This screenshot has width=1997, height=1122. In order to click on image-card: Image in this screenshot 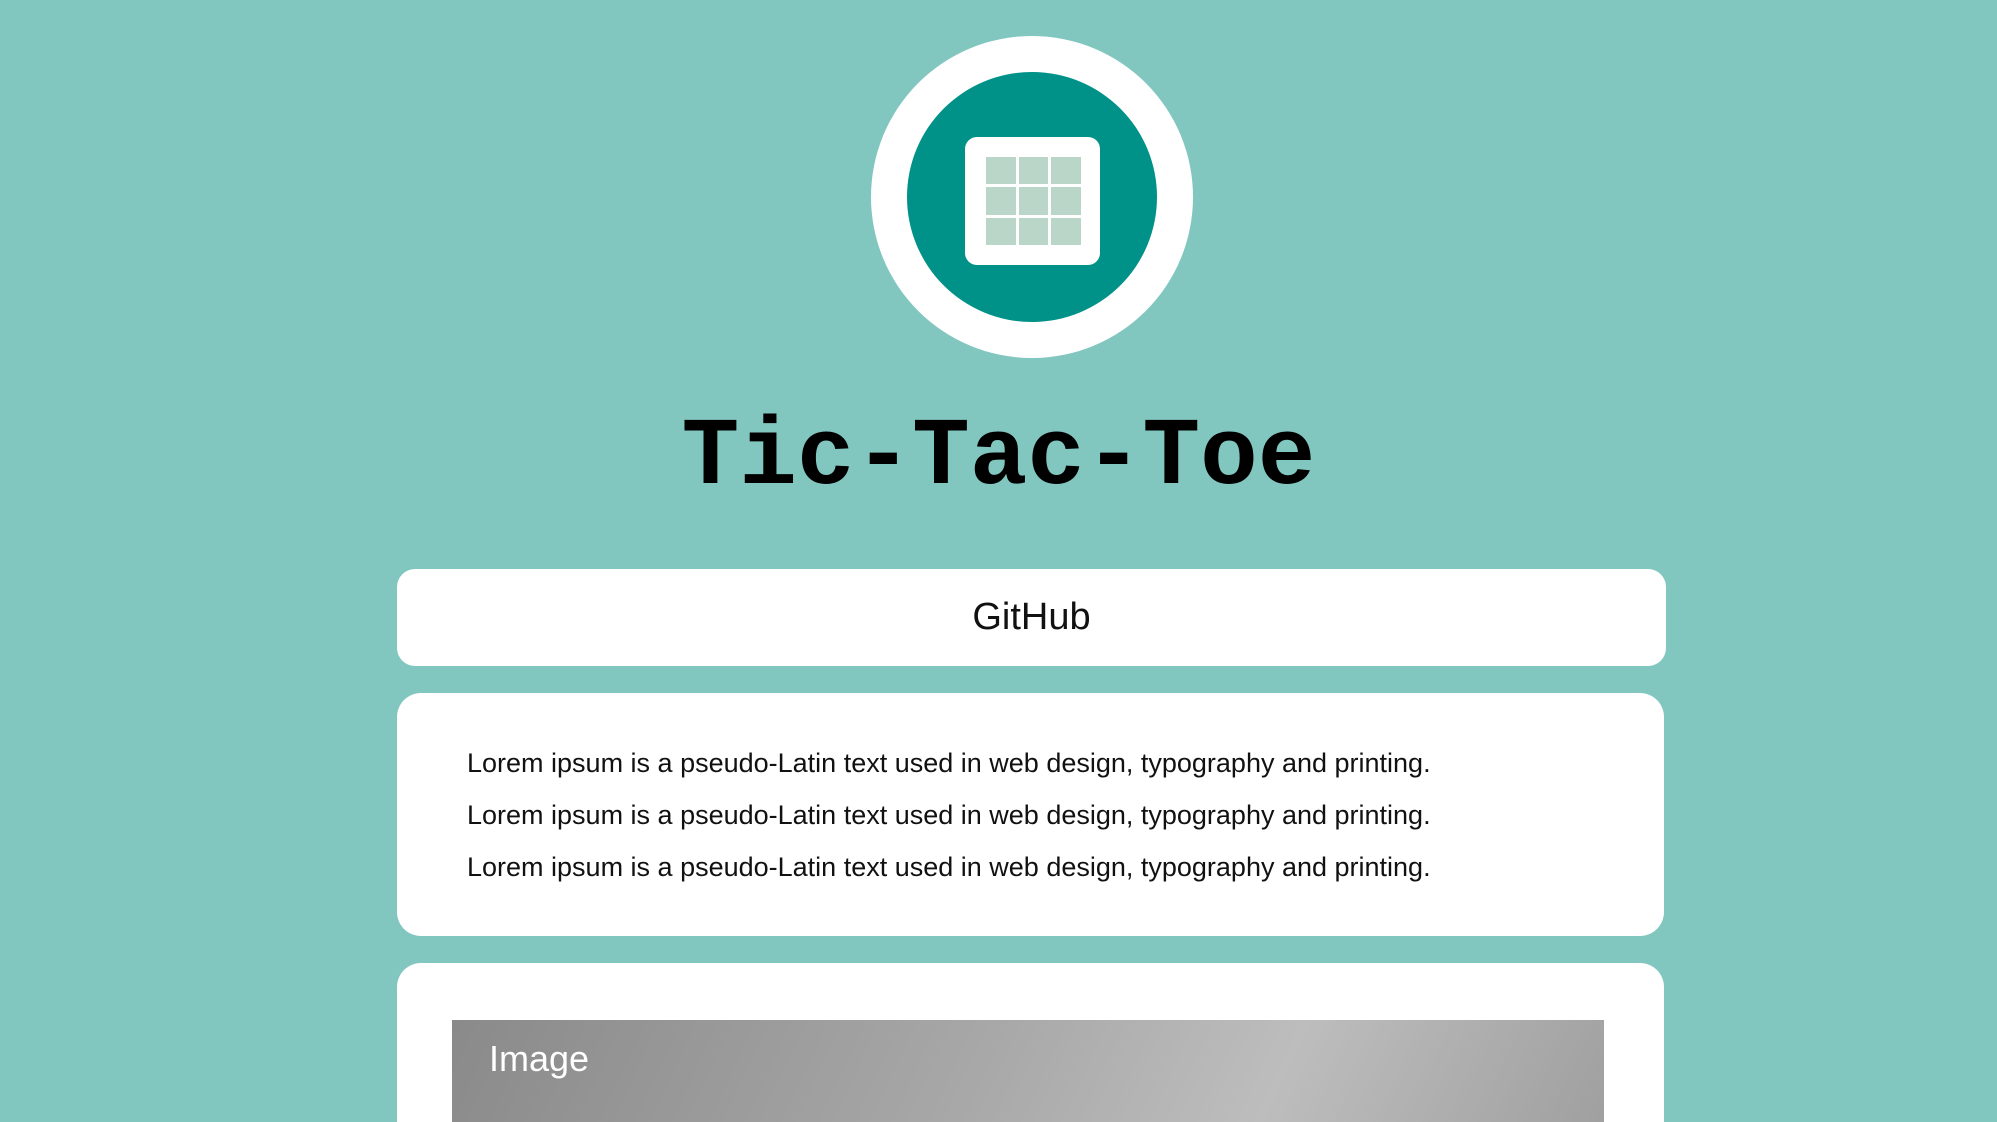, I will do `click(1030, 1042)`.